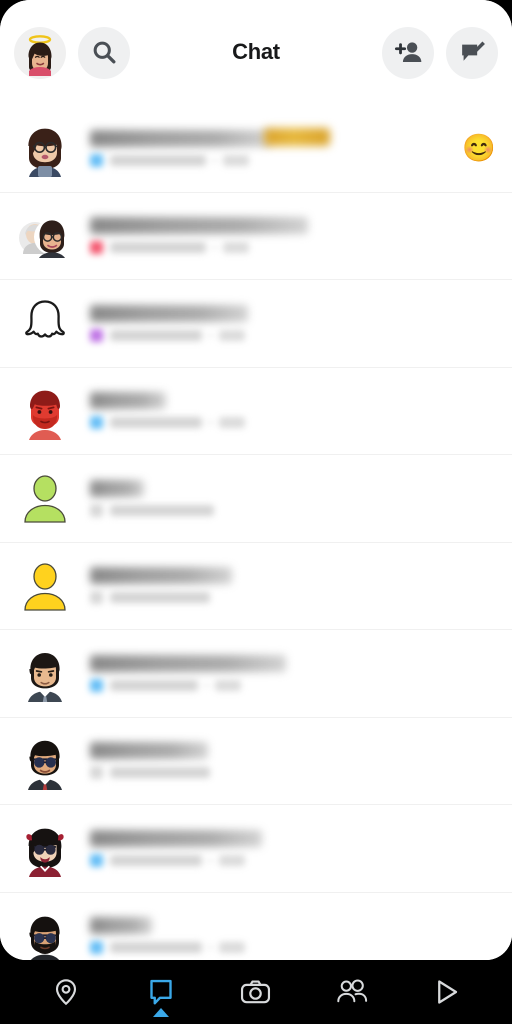 Image resolution: width=512 pixels, height=1024 pixels. I want to click on header-actions, so click(440, 52).